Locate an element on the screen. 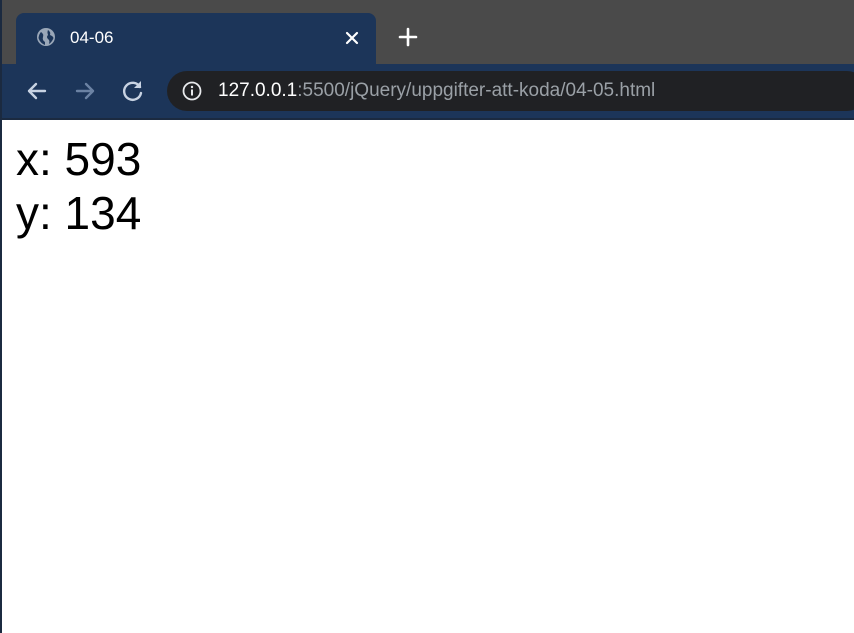 The image size is (854, 633). arrow-left-icon is located at coordinates (37, 91).